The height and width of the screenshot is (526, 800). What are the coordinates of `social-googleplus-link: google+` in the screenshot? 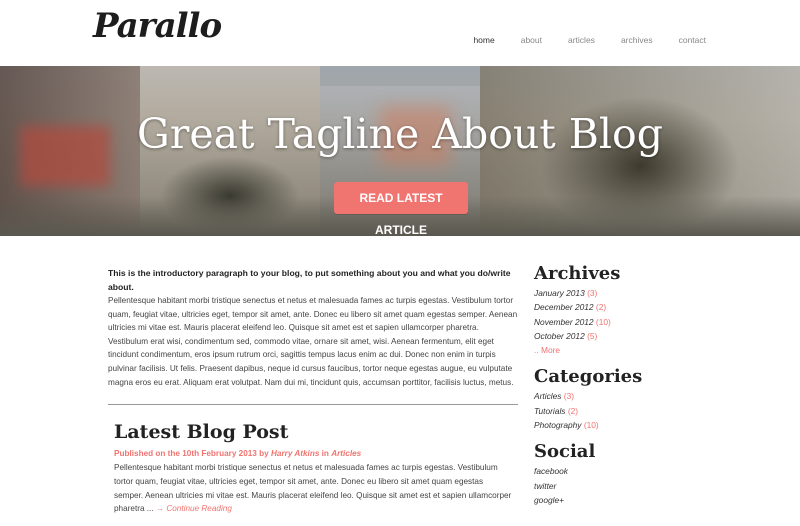 It's located at (614, 500).